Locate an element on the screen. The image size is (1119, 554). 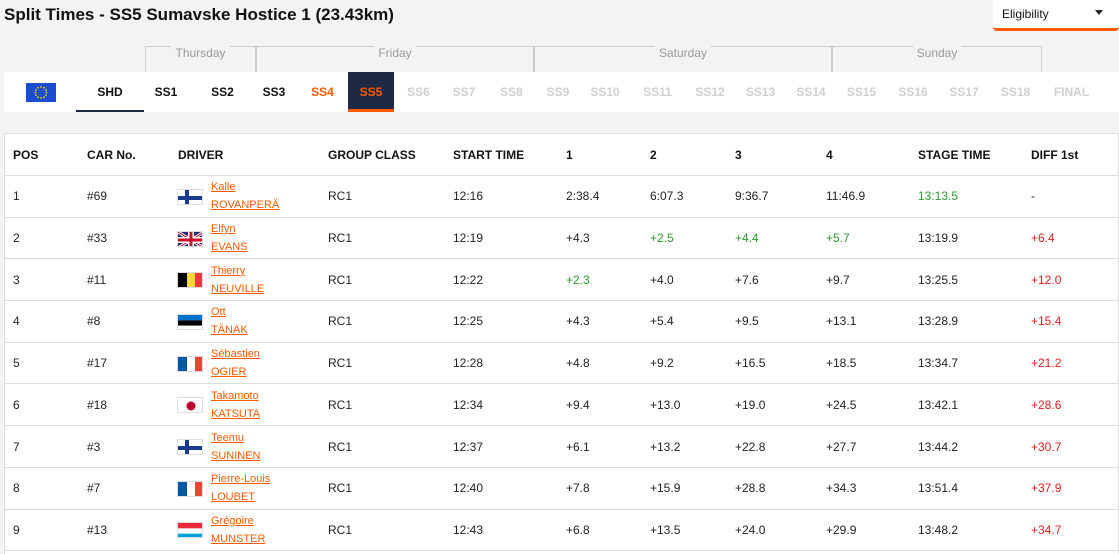
driver-last-name-link: SUNINEN is located at coordinates (236, 456).